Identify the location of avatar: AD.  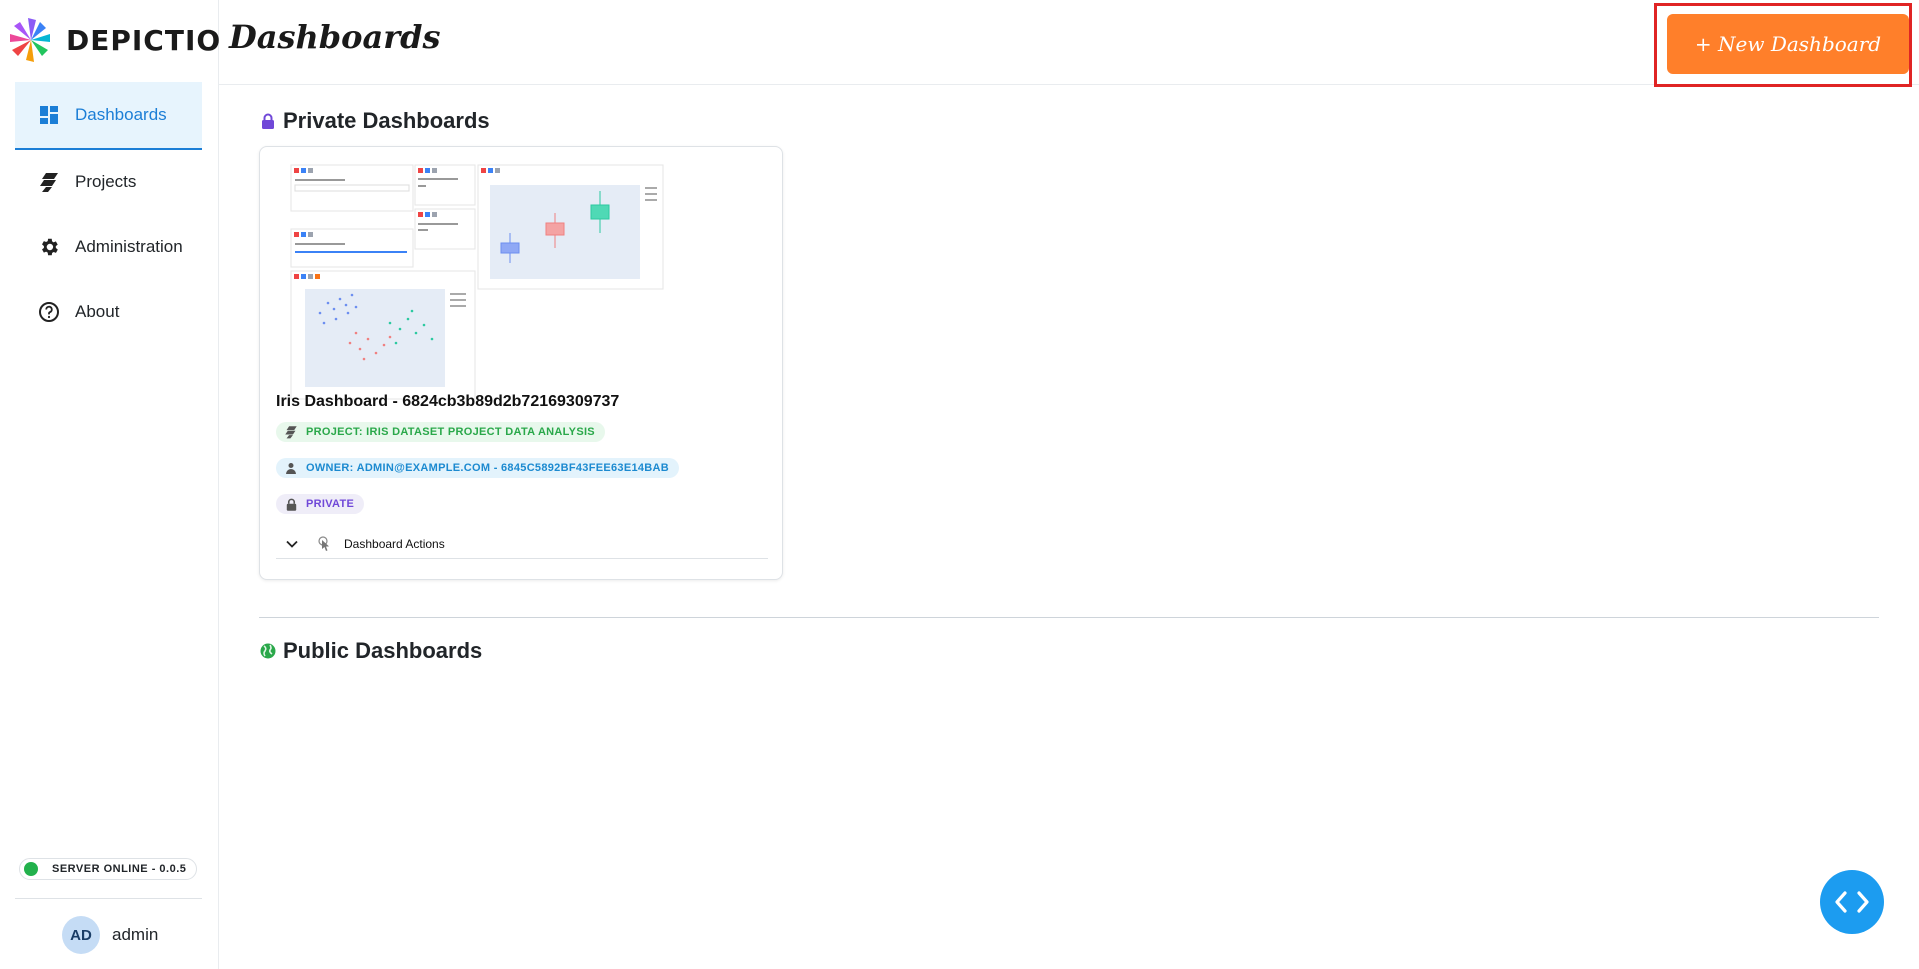
(81, 935).